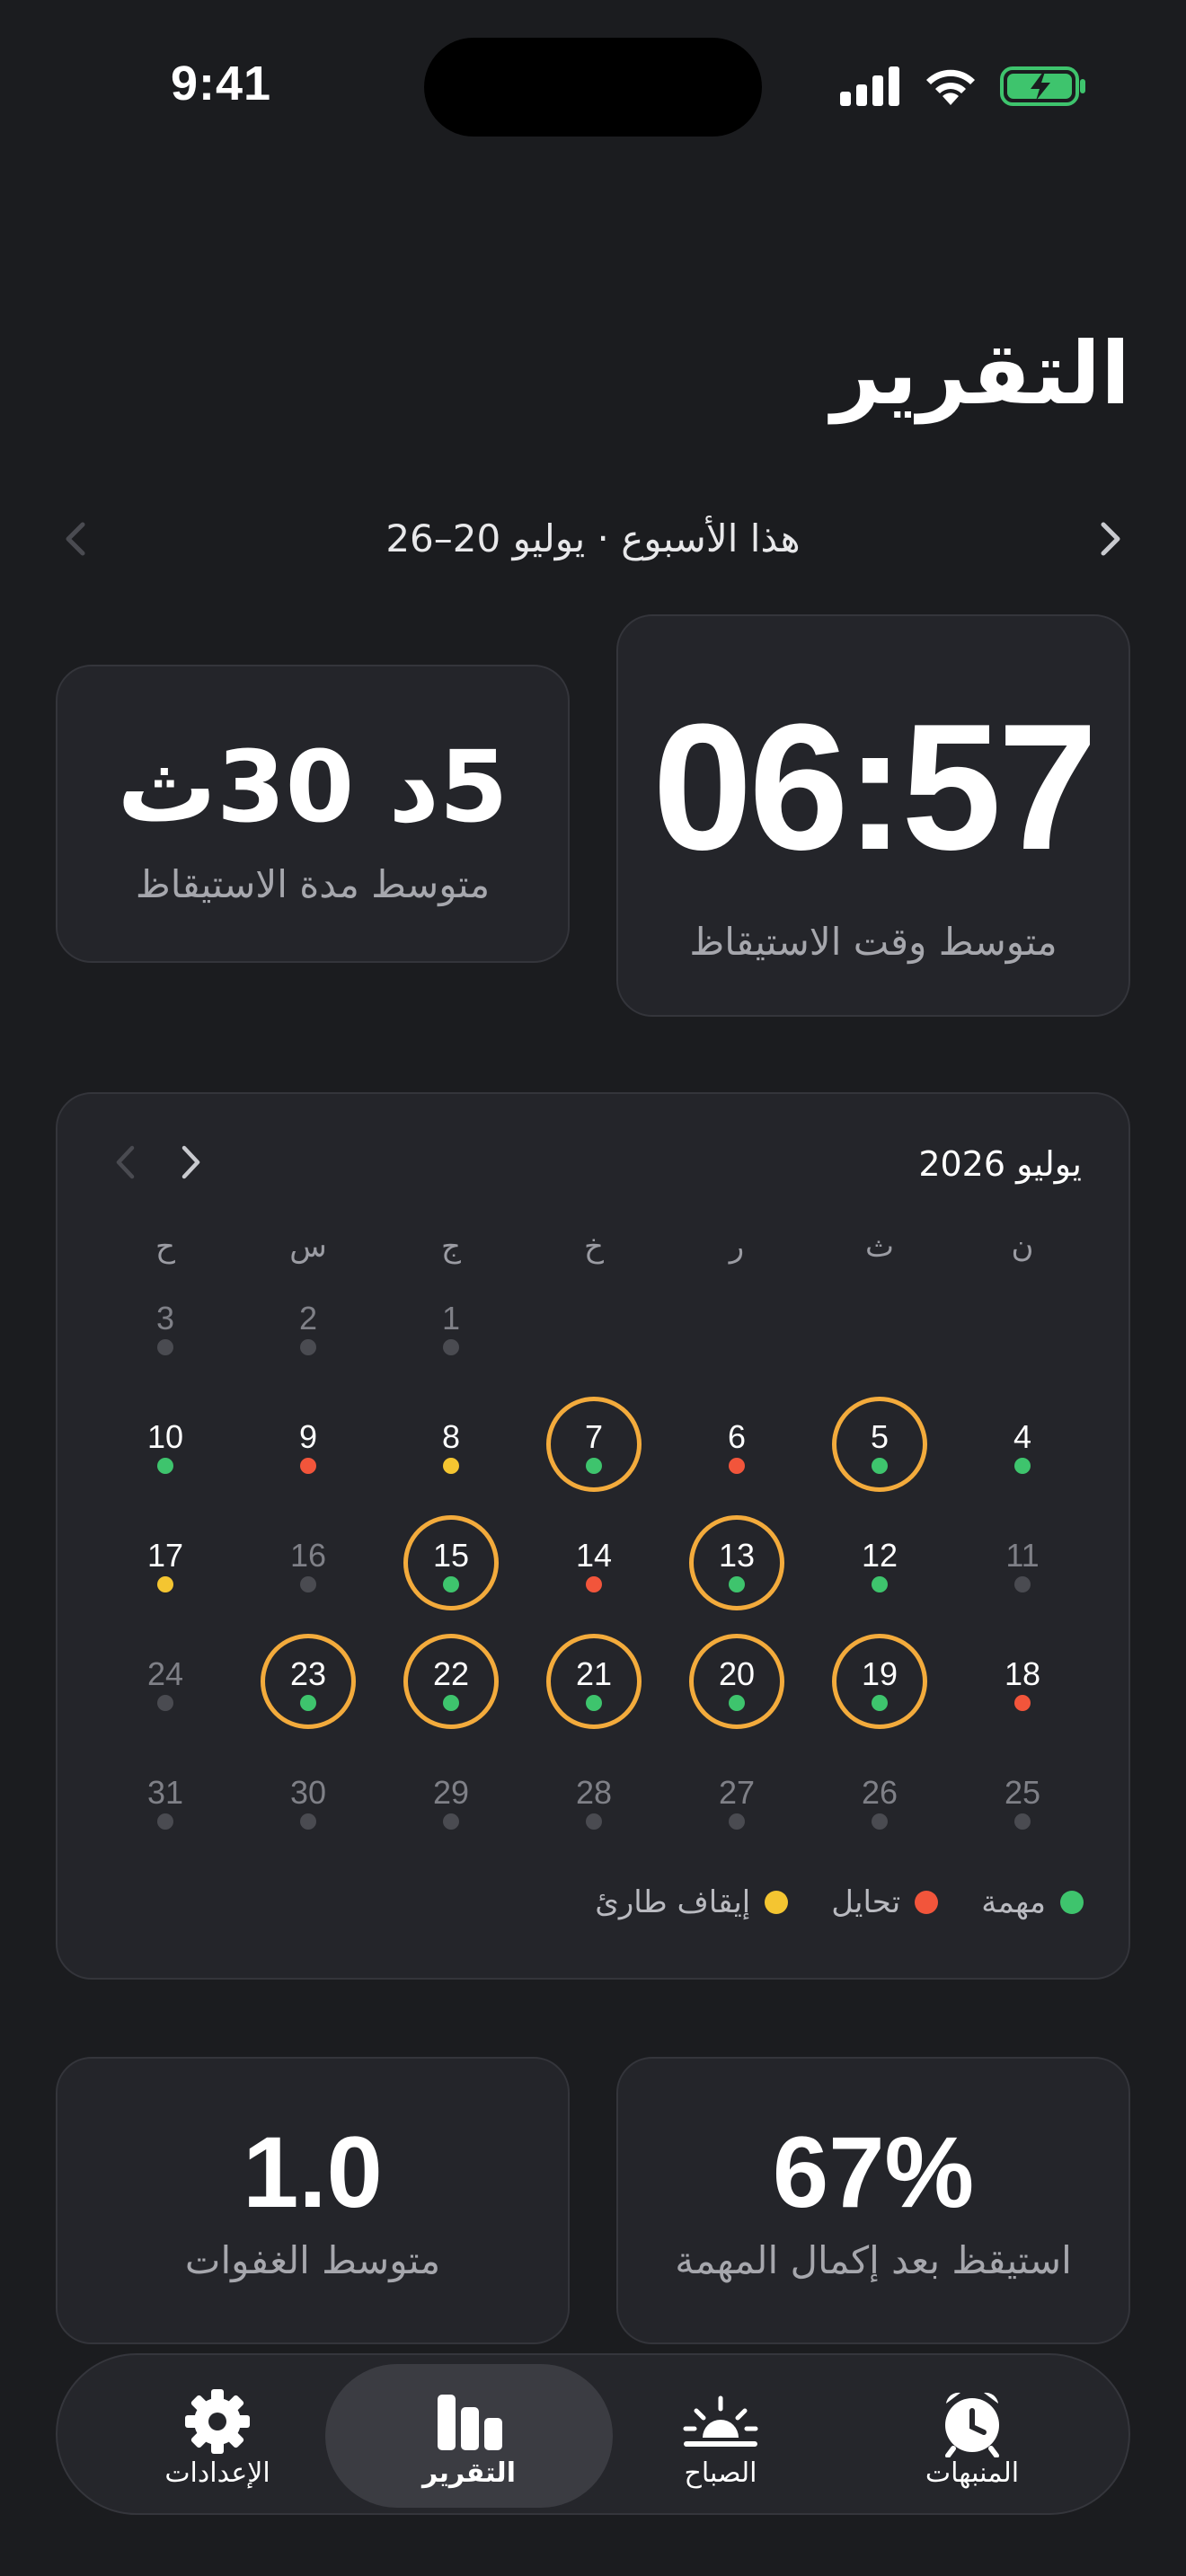 The height and width of the screenshot is (2576, 1186). Describe the element at coordinates (308, 1673) in the screenshot. I see `calendar-day-number: 23` at that location.